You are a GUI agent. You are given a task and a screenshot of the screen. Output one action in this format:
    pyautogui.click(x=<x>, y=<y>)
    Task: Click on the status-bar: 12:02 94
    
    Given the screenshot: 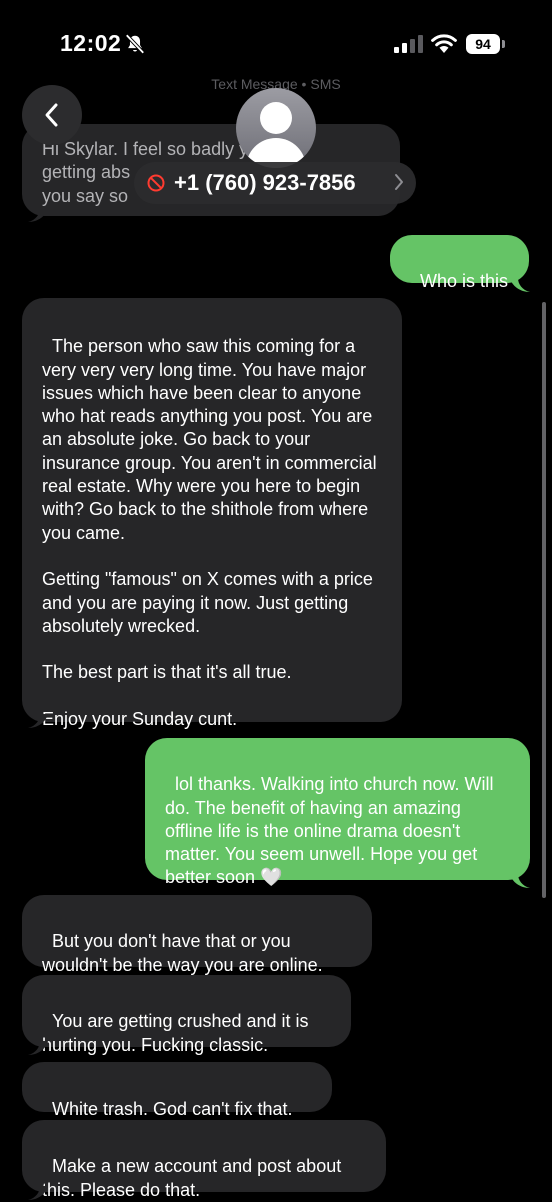 What is the action you would take?
    pyautogui.click(x=276, y=40)
    